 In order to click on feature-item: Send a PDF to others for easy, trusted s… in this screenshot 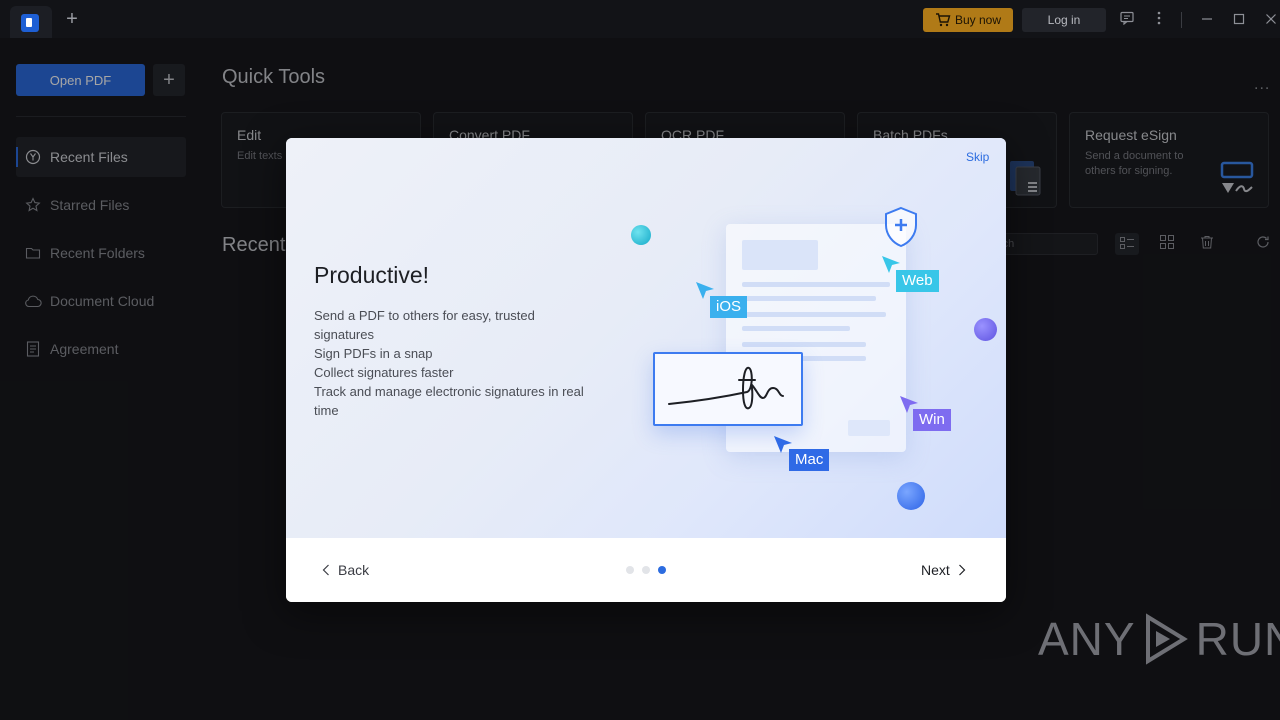, I will do `click(424, 325)`.